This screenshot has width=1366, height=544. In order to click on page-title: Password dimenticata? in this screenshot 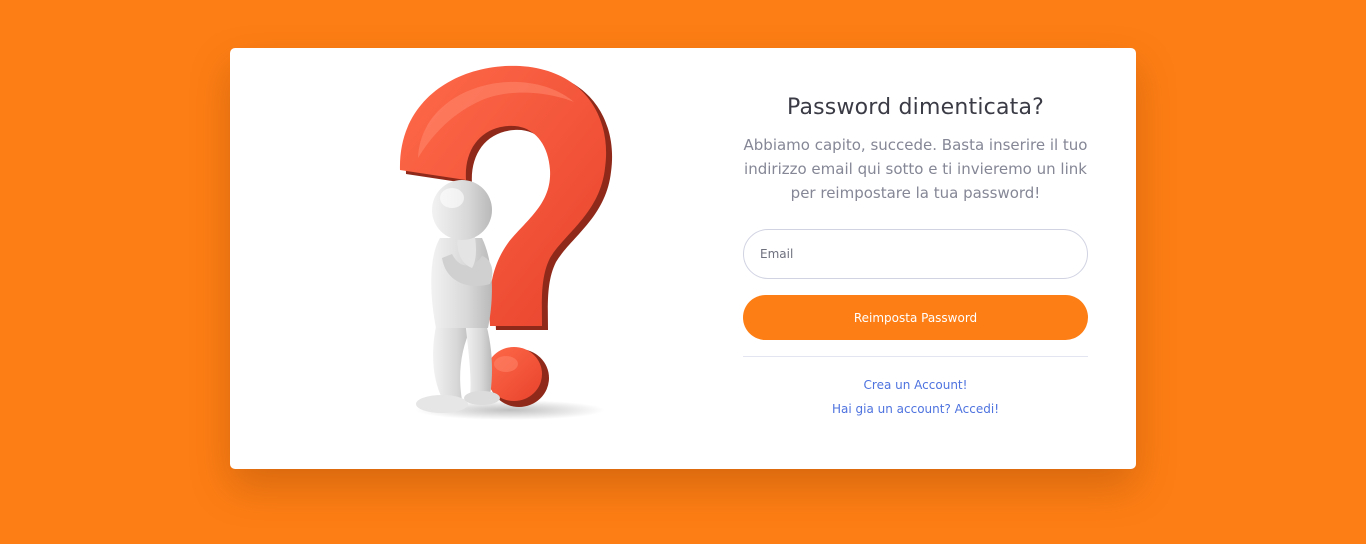, I will do `click(915, 107)`.